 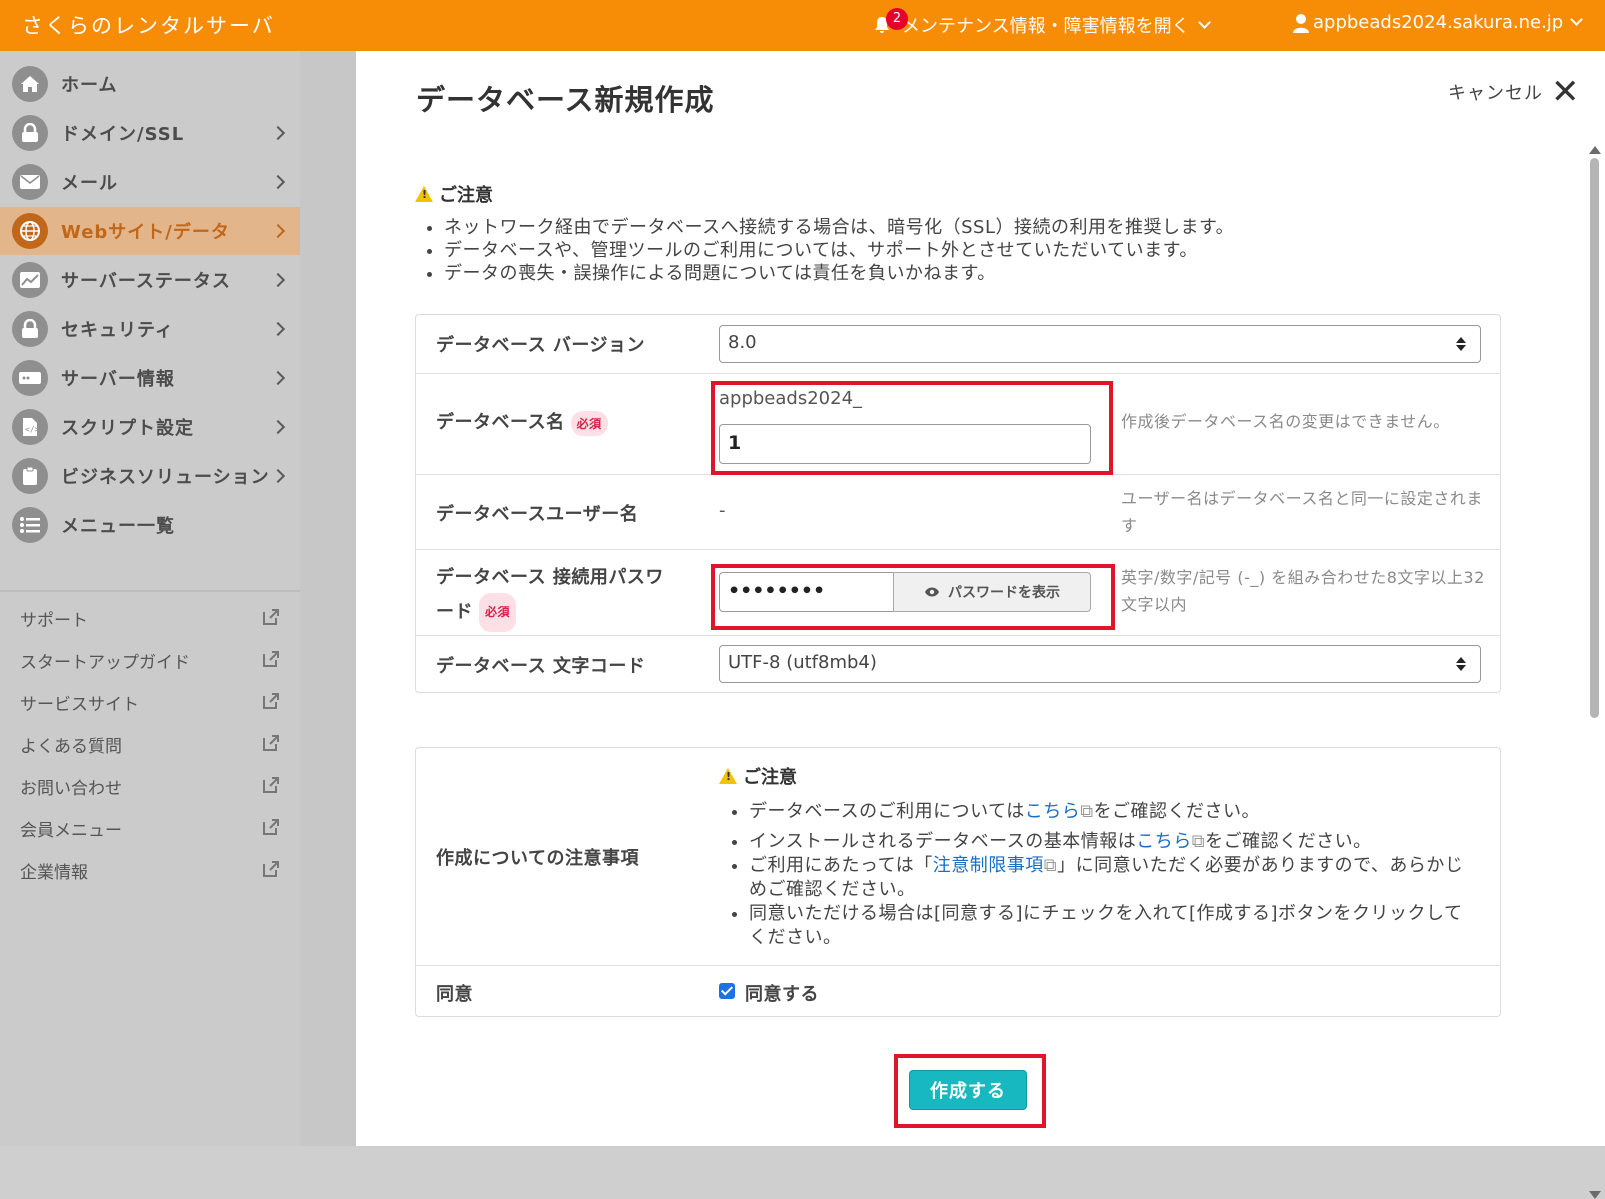 What do you see at coordinates (71, 747) in the screenshot?
I see `sidebar-link-label: よくある質問` at bounding box center [71, 747].